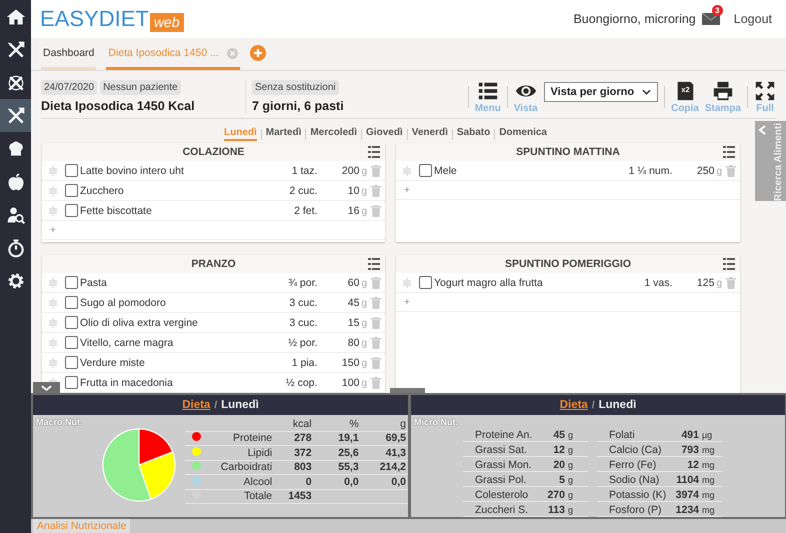 The height and width of the screenshot is (533, 786). What do you see at coordinates (298, 106) in the screenshot?
I see `diet-summary: 7 giorni, 6 pasti` at bounding box center [298, 106].